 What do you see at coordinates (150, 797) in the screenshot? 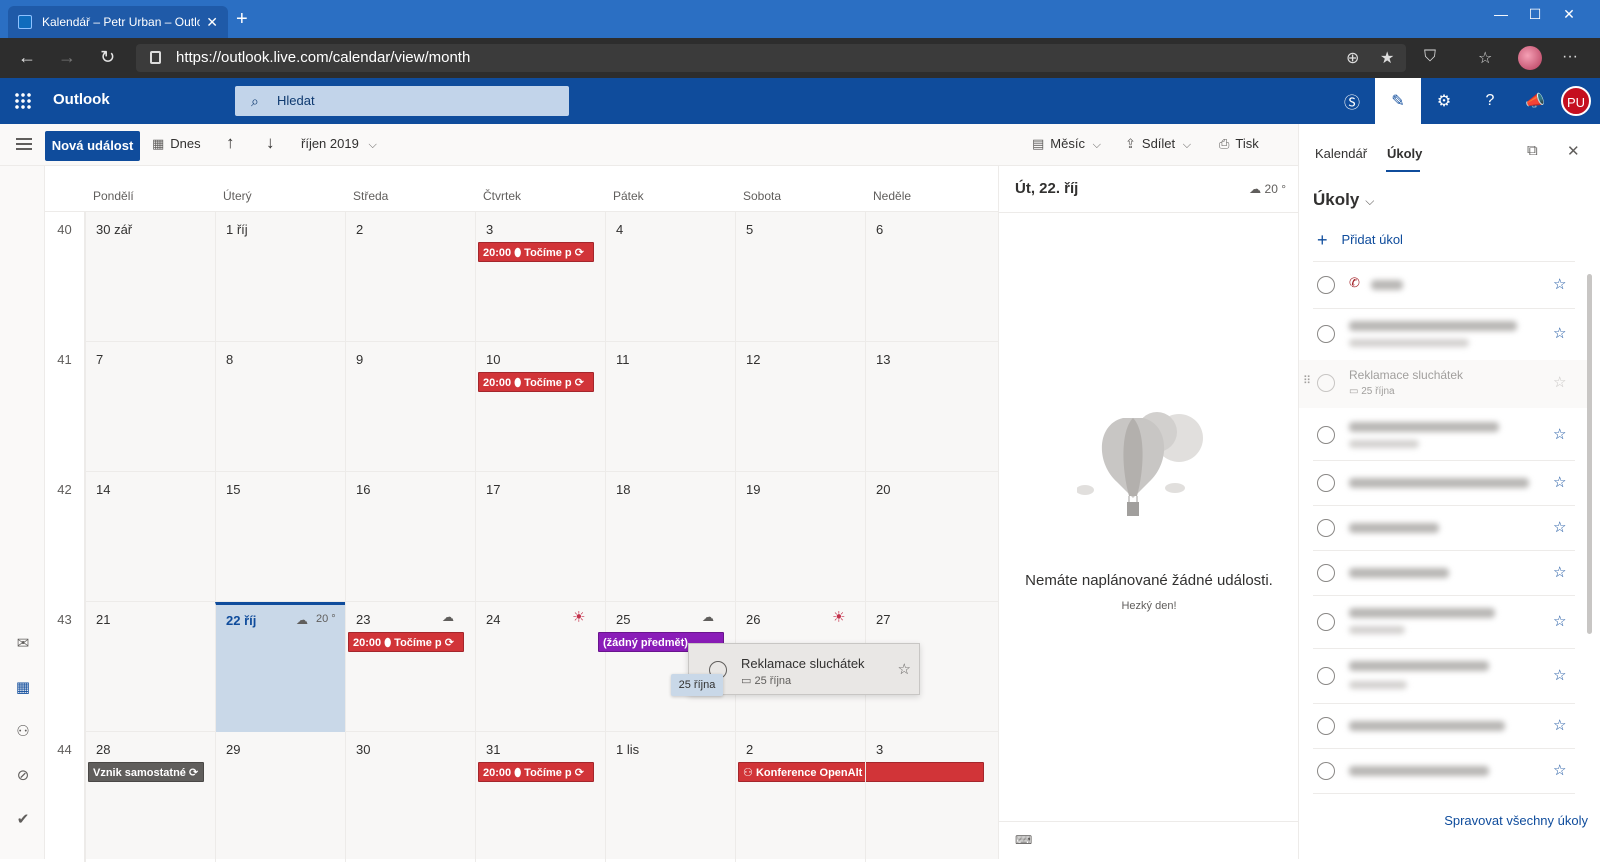
I see `day-cell: 28 Vznik samostatné ⟳` at bounding box center [150, 797].